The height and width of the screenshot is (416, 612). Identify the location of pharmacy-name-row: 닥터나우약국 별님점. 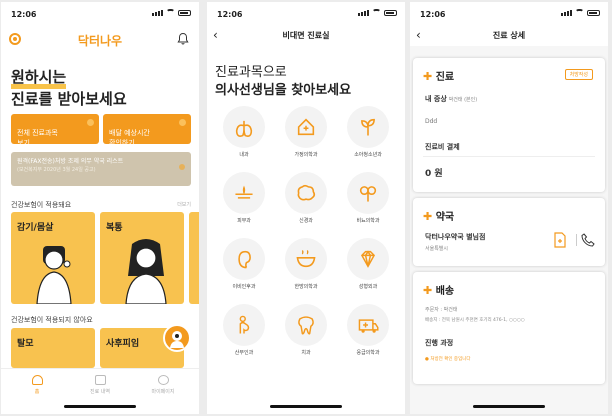
(455, 237).